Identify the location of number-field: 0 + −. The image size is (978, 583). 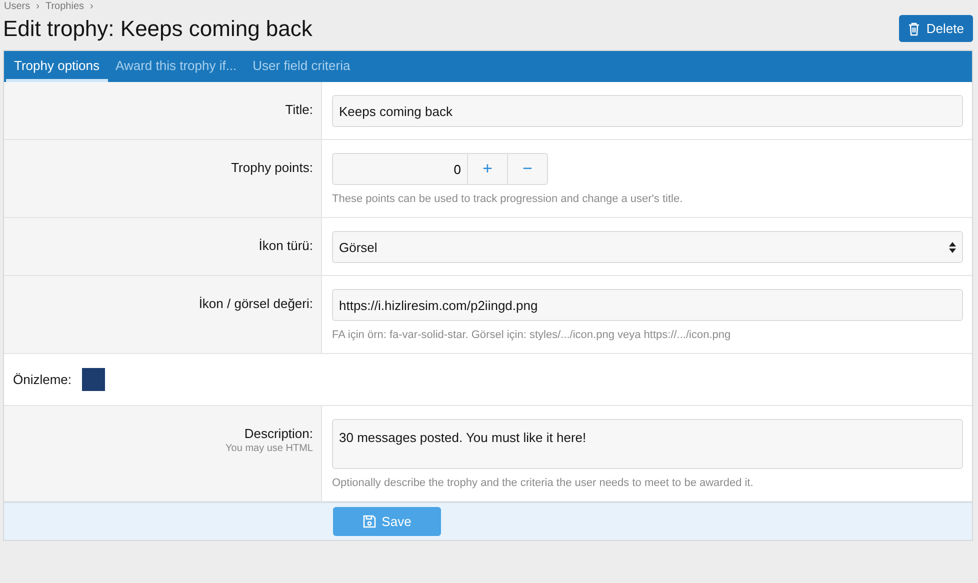
(440, 169).